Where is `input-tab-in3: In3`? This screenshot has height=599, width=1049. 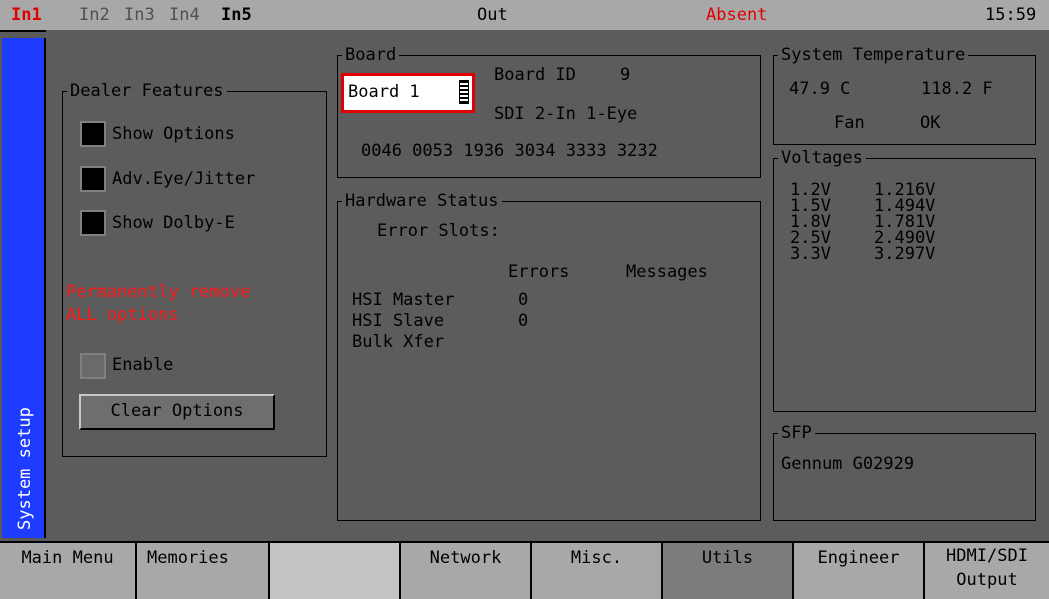 input-tab-in3: In3 is located at coordinates (139, 15).